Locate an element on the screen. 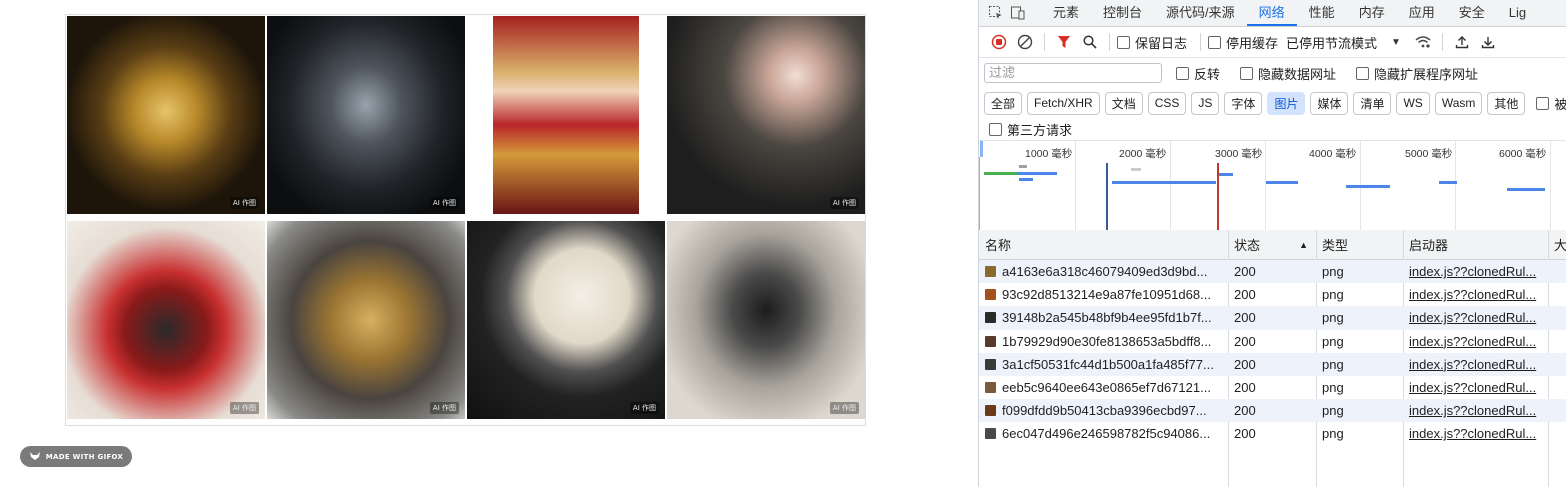 The height and width of the screenshot is (487, 1566). type-filter-font: 字体 is located at coordinates (1243, 103).